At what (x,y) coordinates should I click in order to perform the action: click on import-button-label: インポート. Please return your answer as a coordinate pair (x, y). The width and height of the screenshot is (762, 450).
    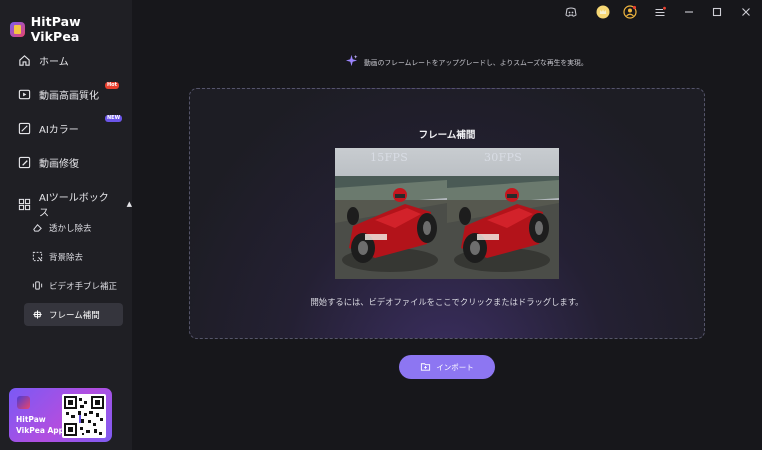
    Looking at the image, I should click on (455, 367).